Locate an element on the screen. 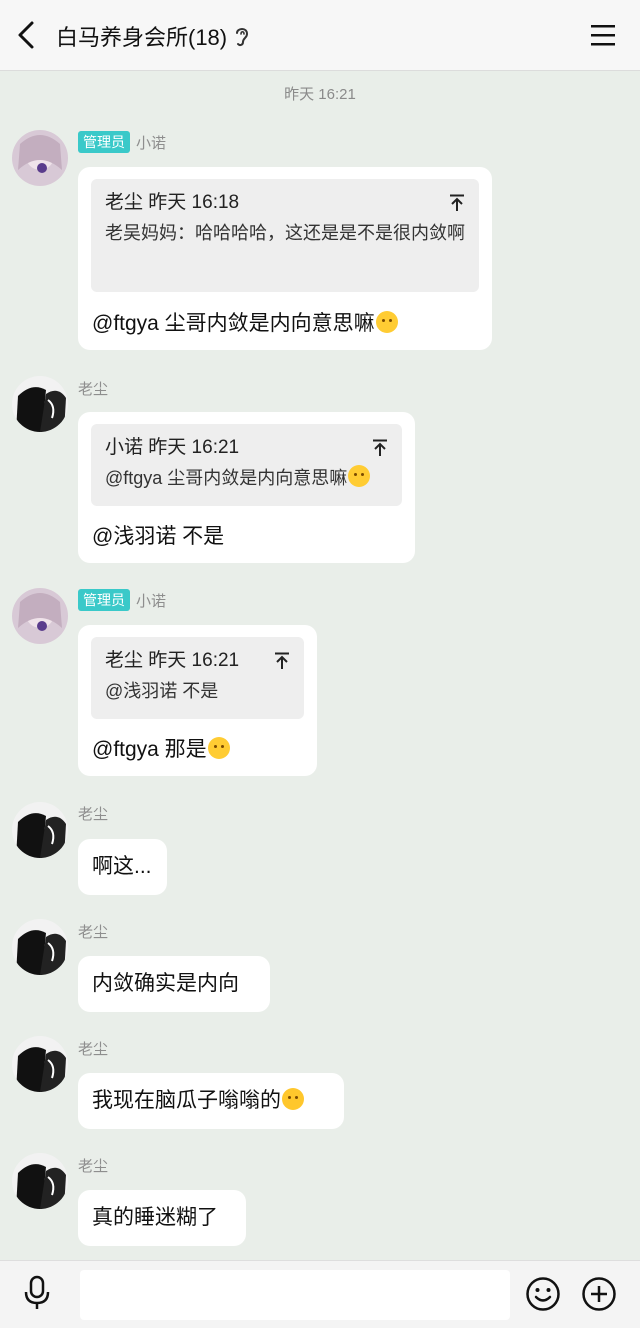  quoted-message: 小诺 昨天 16:21 @ftgya 尘哥内敛是内向意思嘛 is located at coordinates (246, 465).